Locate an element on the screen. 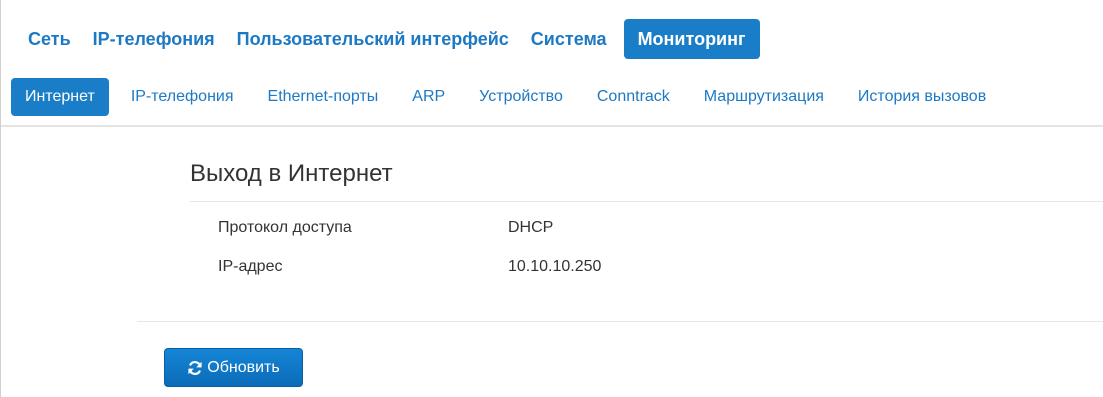 The width and height of the screenshot is (1103, 397). tab-user-interface: Пользовательский интерфейс is located at coordinates (373, 39).